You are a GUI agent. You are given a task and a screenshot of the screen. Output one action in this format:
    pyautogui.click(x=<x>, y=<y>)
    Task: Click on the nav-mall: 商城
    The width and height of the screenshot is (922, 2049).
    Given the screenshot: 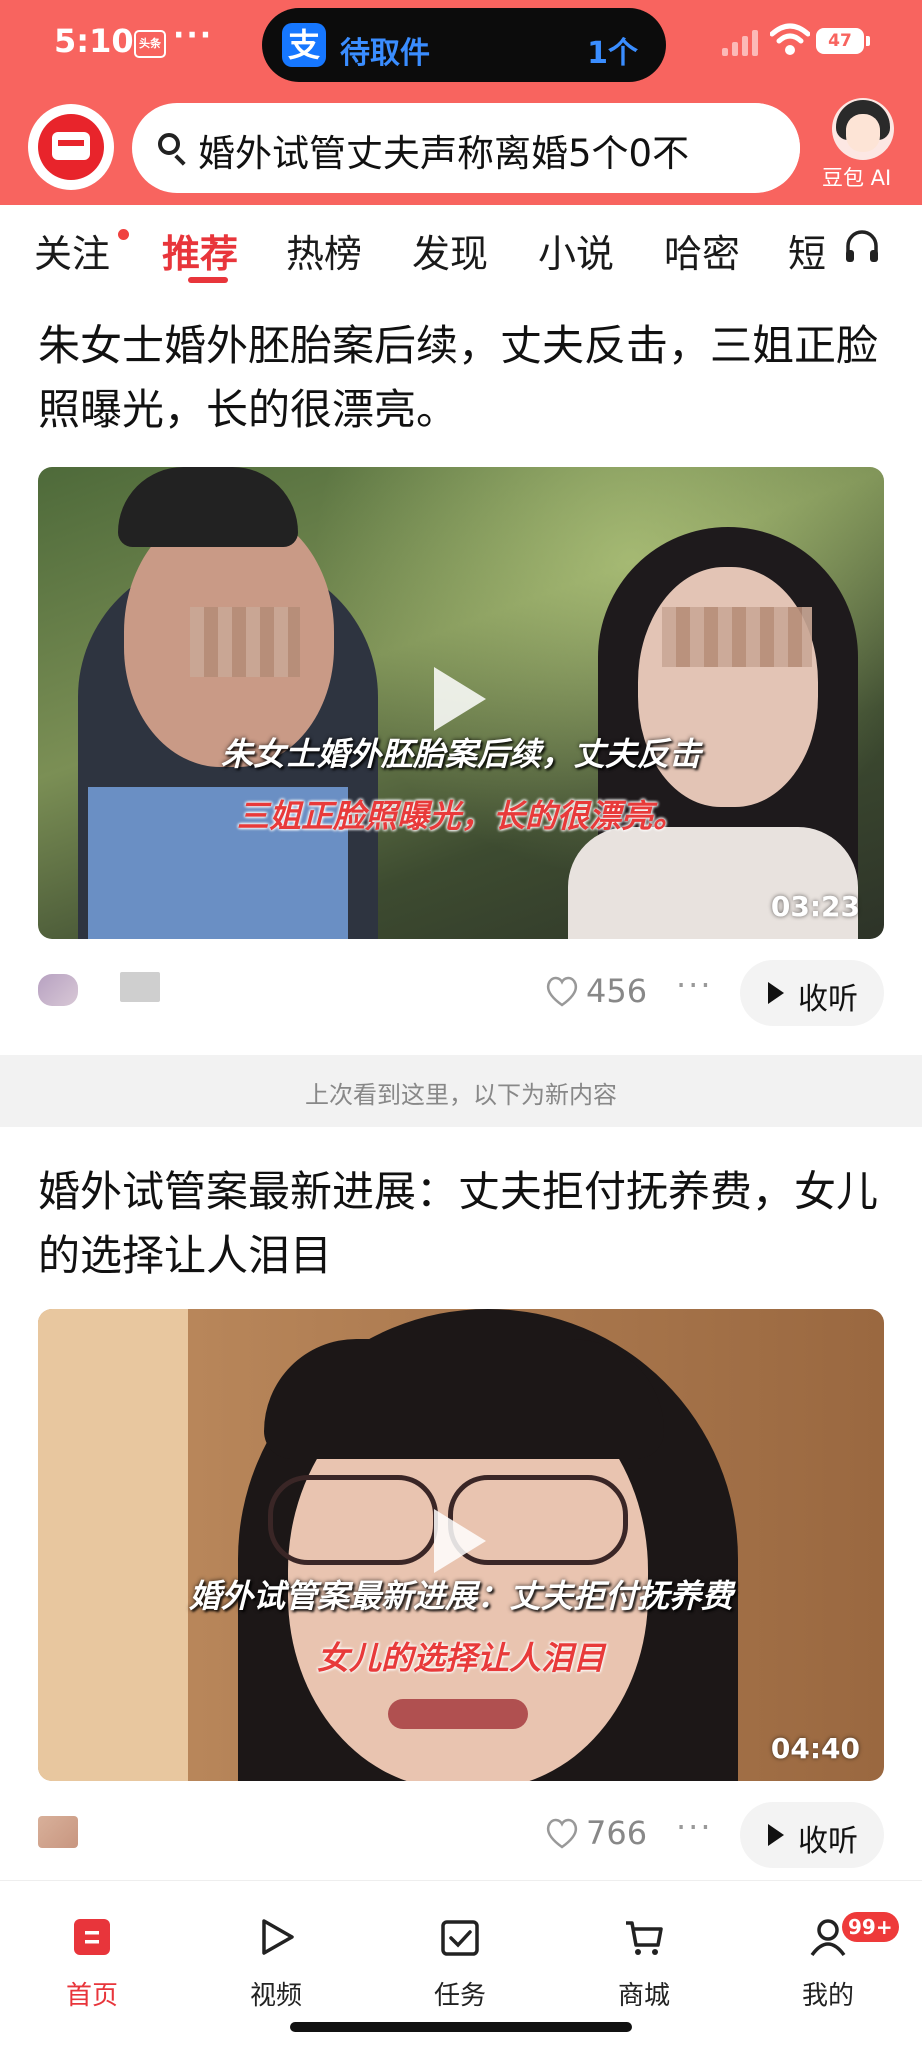 What is the action you would take?
    pyautogui.click(x=644, y=1958)
    